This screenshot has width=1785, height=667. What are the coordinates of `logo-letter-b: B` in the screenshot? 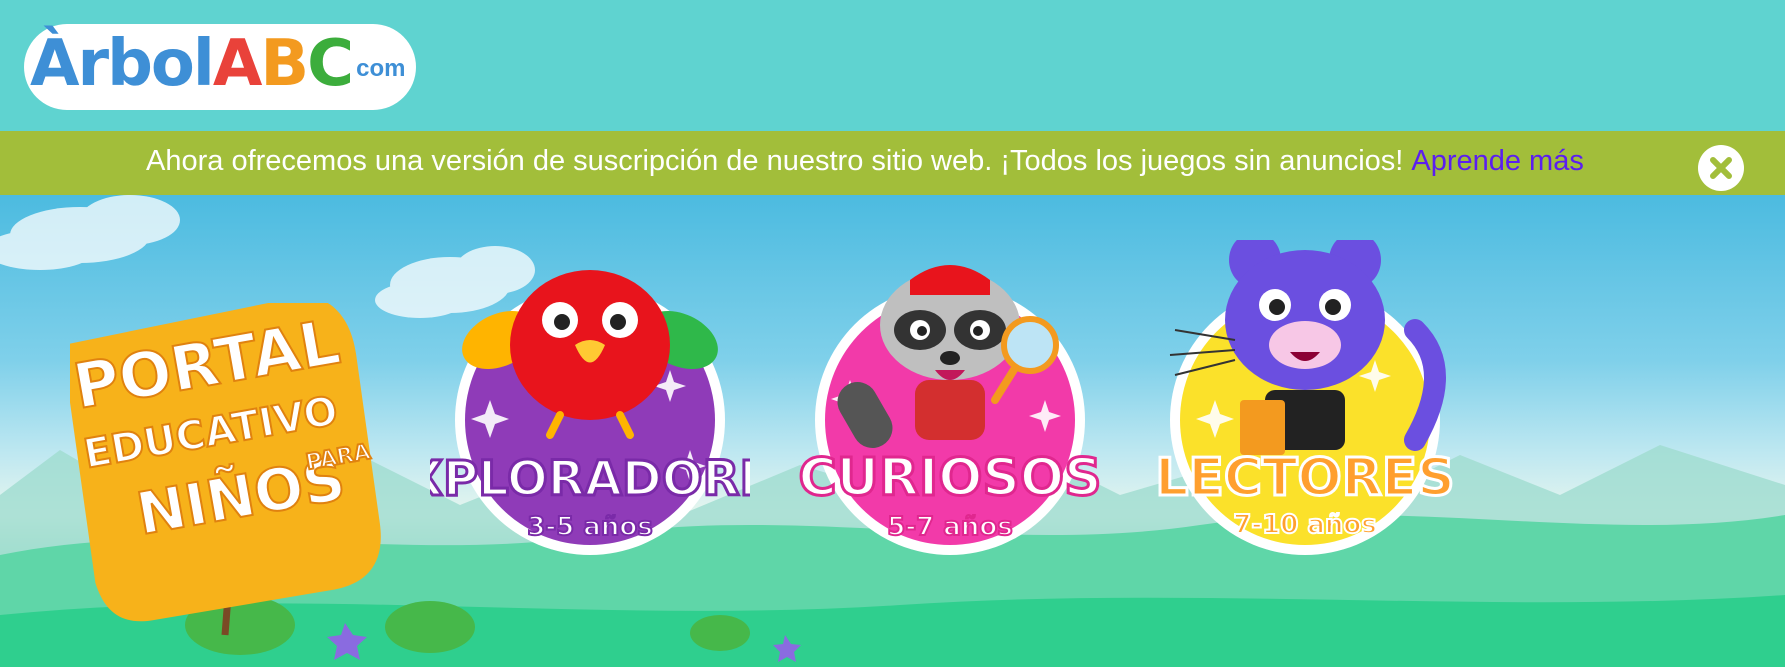 It's located at (284, 64).